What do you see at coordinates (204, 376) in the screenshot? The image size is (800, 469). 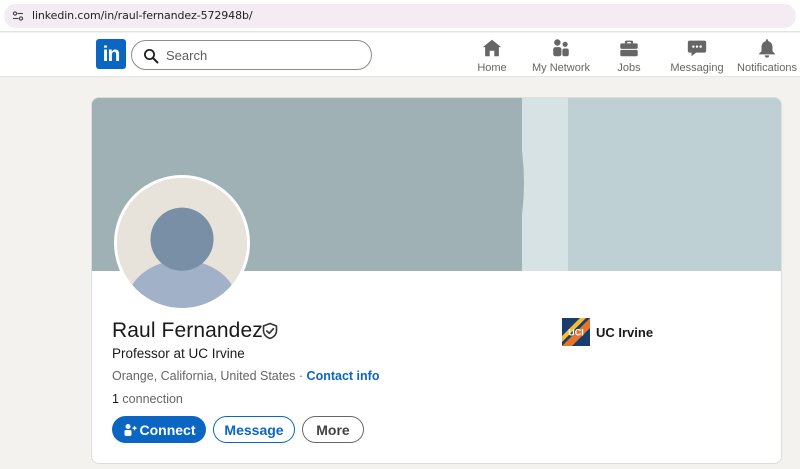 I see `profile-location: Orange, California, United States` at bounding box center [204, 376].